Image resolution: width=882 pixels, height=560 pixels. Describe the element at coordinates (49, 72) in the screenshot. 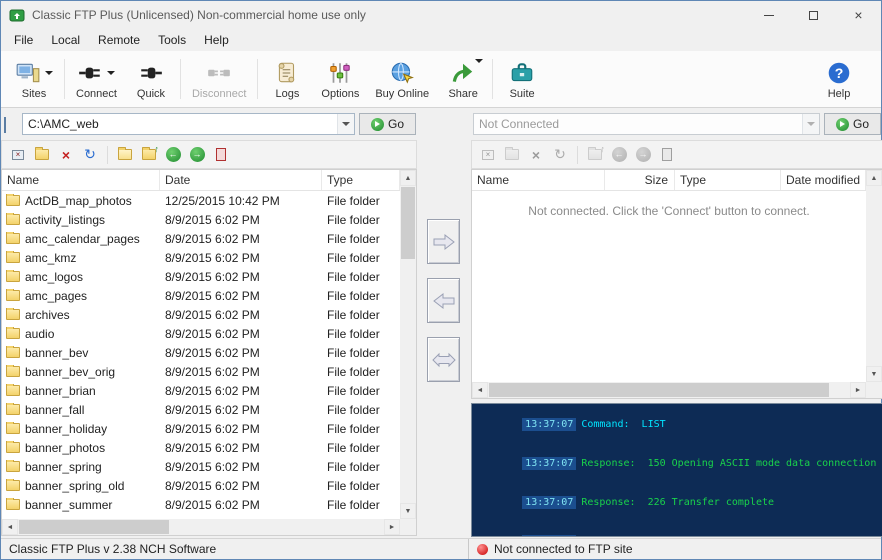

I see `sites-dropdown-caret` at that location.